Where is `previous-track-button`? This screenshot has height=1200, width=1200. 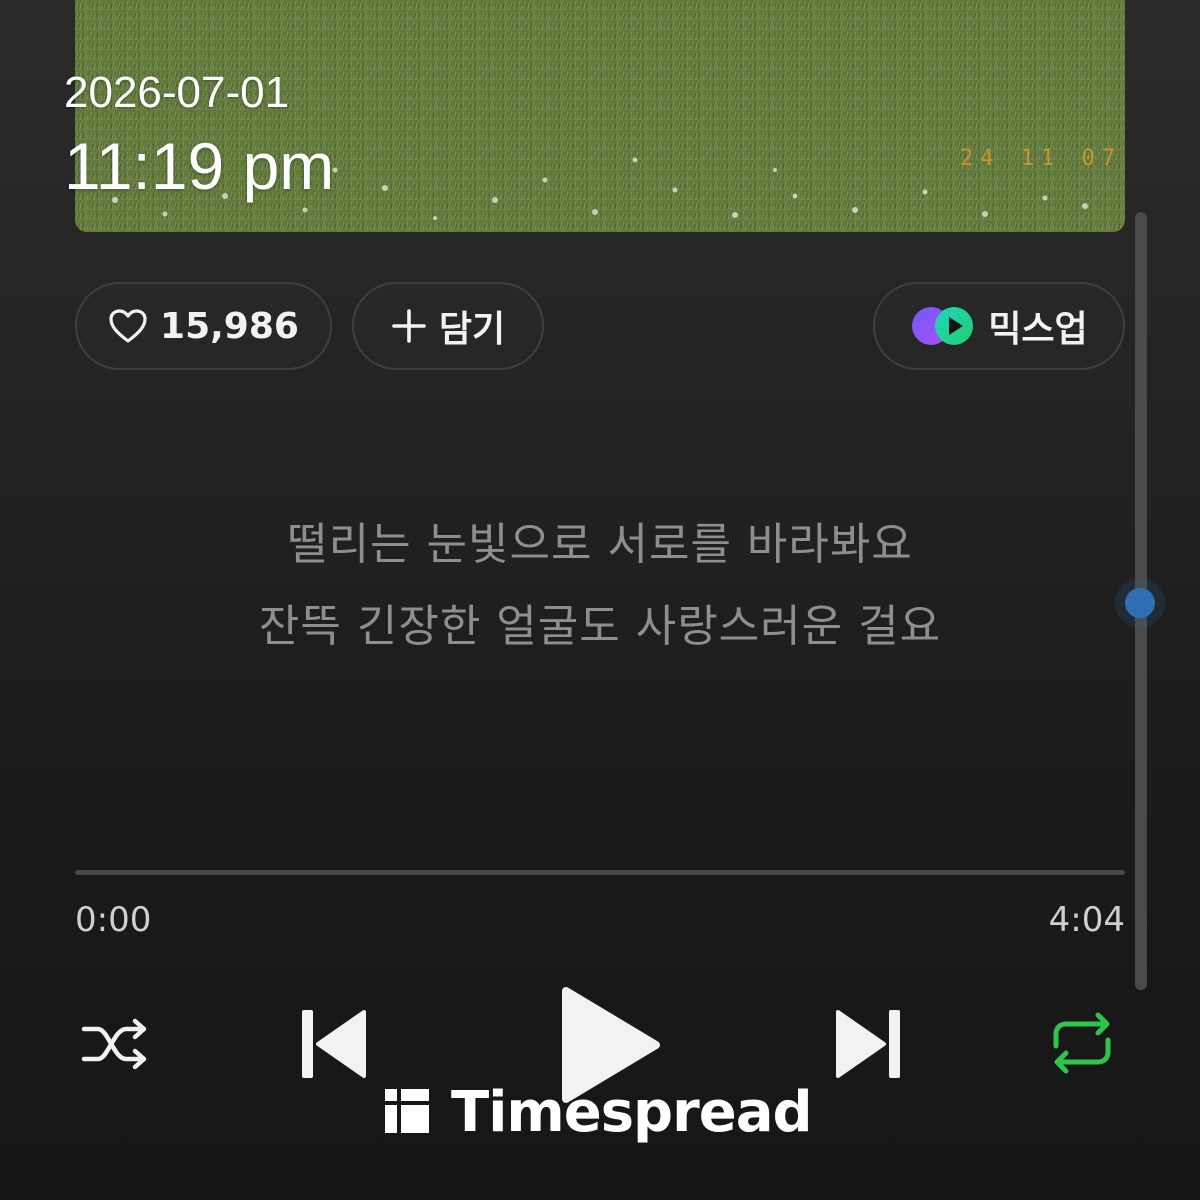 previous-track-button is located at coordinates (333, 1046).